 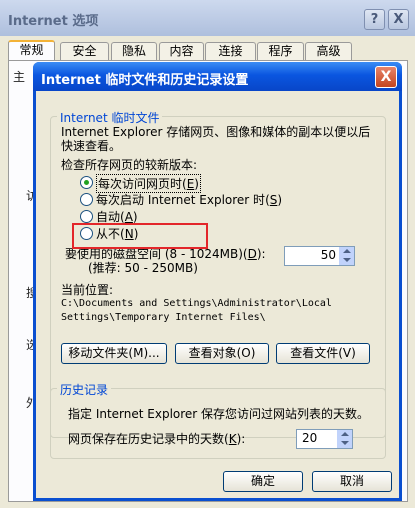 I want to click on current-location-label: 当前位置:, so click(x=87, y=290).